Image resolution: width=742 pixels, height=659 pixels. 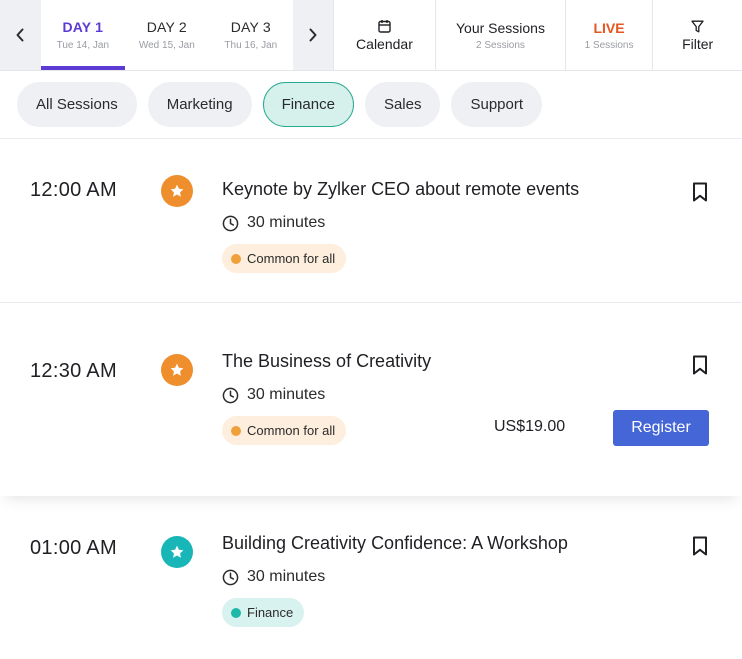 What do you see at coordinates (251, 45) in the screenshot?
I see `day-date: Thu 16, Jan` at bounding box center [251, 45].